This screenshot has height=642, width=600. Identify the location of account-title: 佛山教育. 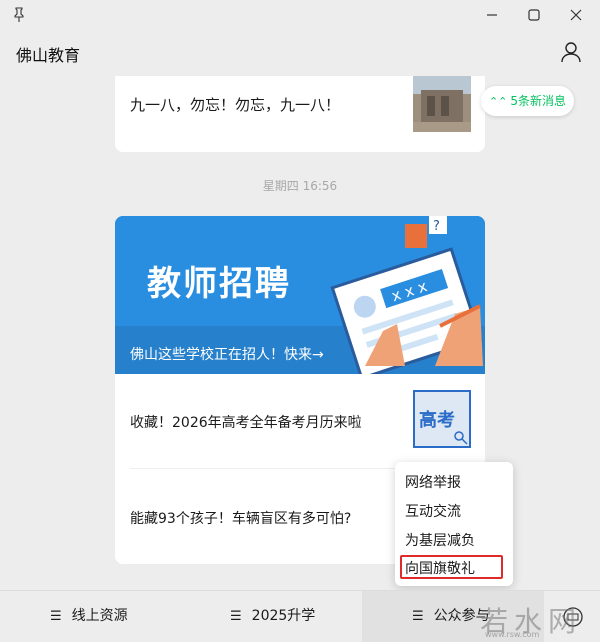
(48, 55).